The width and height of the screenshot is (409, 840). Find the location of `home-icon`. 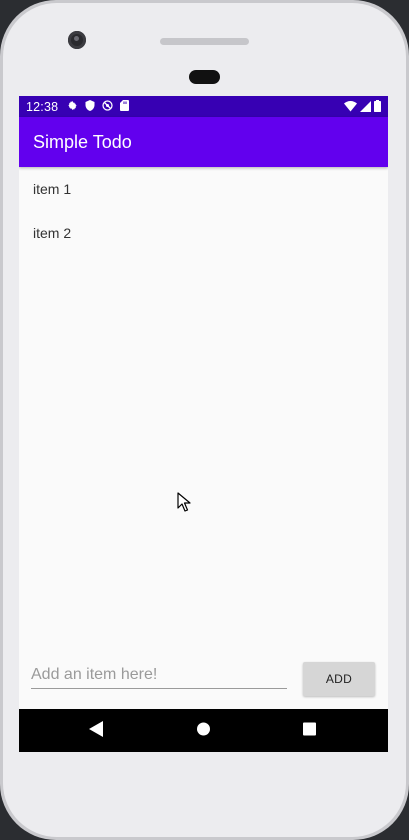

home-icon is located at coordinates (203, 729).